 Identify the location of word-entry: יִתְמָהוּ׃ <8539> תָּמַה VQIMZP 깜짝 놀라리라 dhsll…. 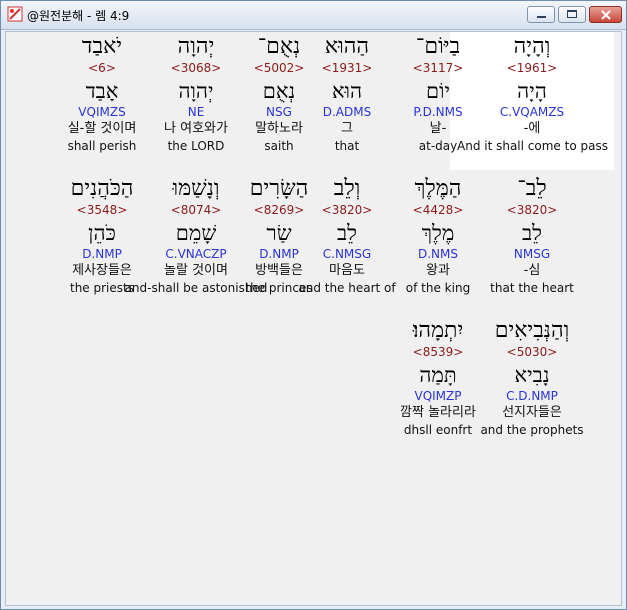
(438, 378).